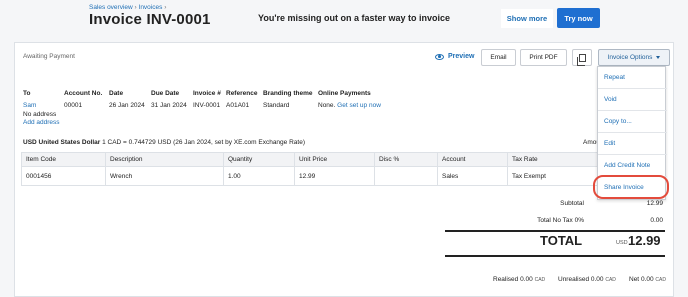  What do you see at coordinates (334, 159) in the screenshot?
I see `column-header: Unit Price` at bounding box center [334, 159].